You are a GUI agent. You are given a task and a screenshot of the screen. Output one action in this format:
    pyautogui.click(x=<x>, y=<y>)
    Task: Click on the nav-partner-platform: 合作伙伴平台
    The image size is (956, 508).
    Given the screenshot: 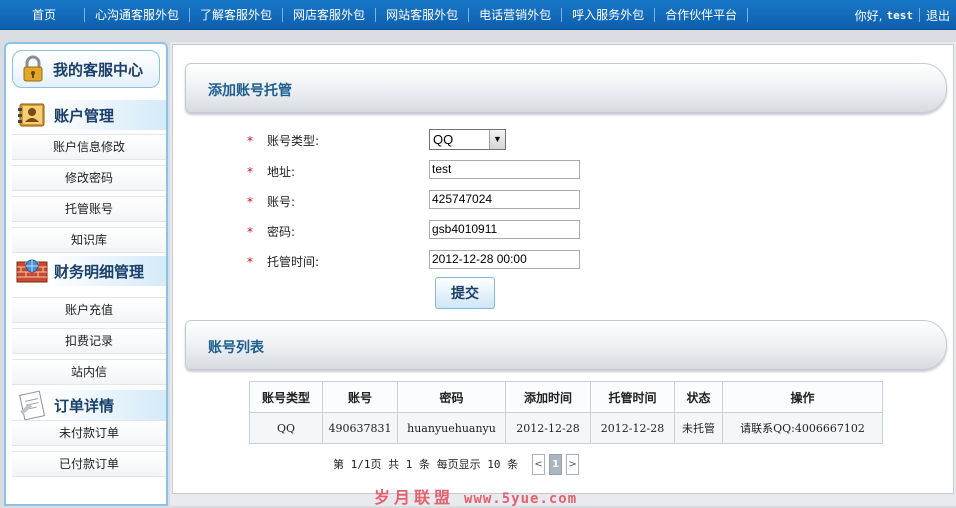 What is the action you would take?
    pyautogui.click(x=701, y=15)
    